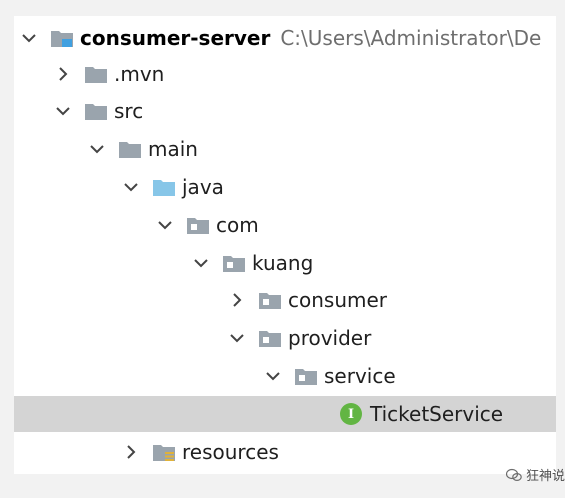 The width and height of the screenshot is (565, 498). What do you see at coordinates (285, 300) in the screenshot?
I see `tree-row-consumer: consumer` at bounding box center [285, 300].